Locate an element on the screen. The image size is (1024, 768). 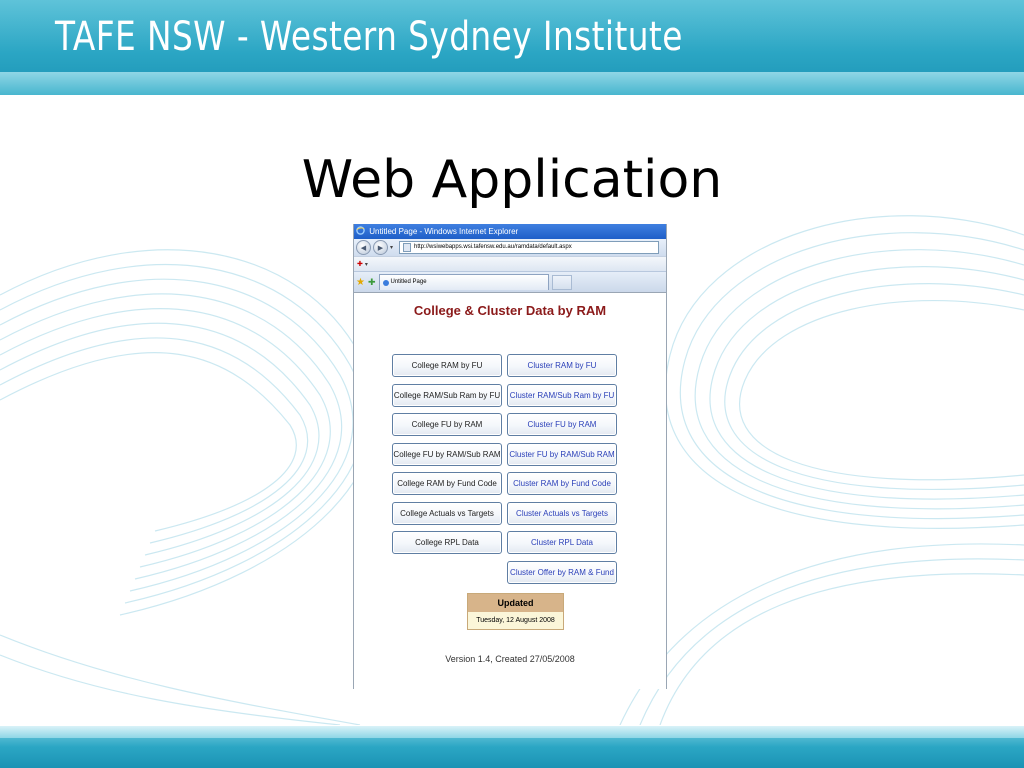
college-ram-subram-by-fu-button: College RAM/Sub Ram by FU is located at coordinates (447, 395).